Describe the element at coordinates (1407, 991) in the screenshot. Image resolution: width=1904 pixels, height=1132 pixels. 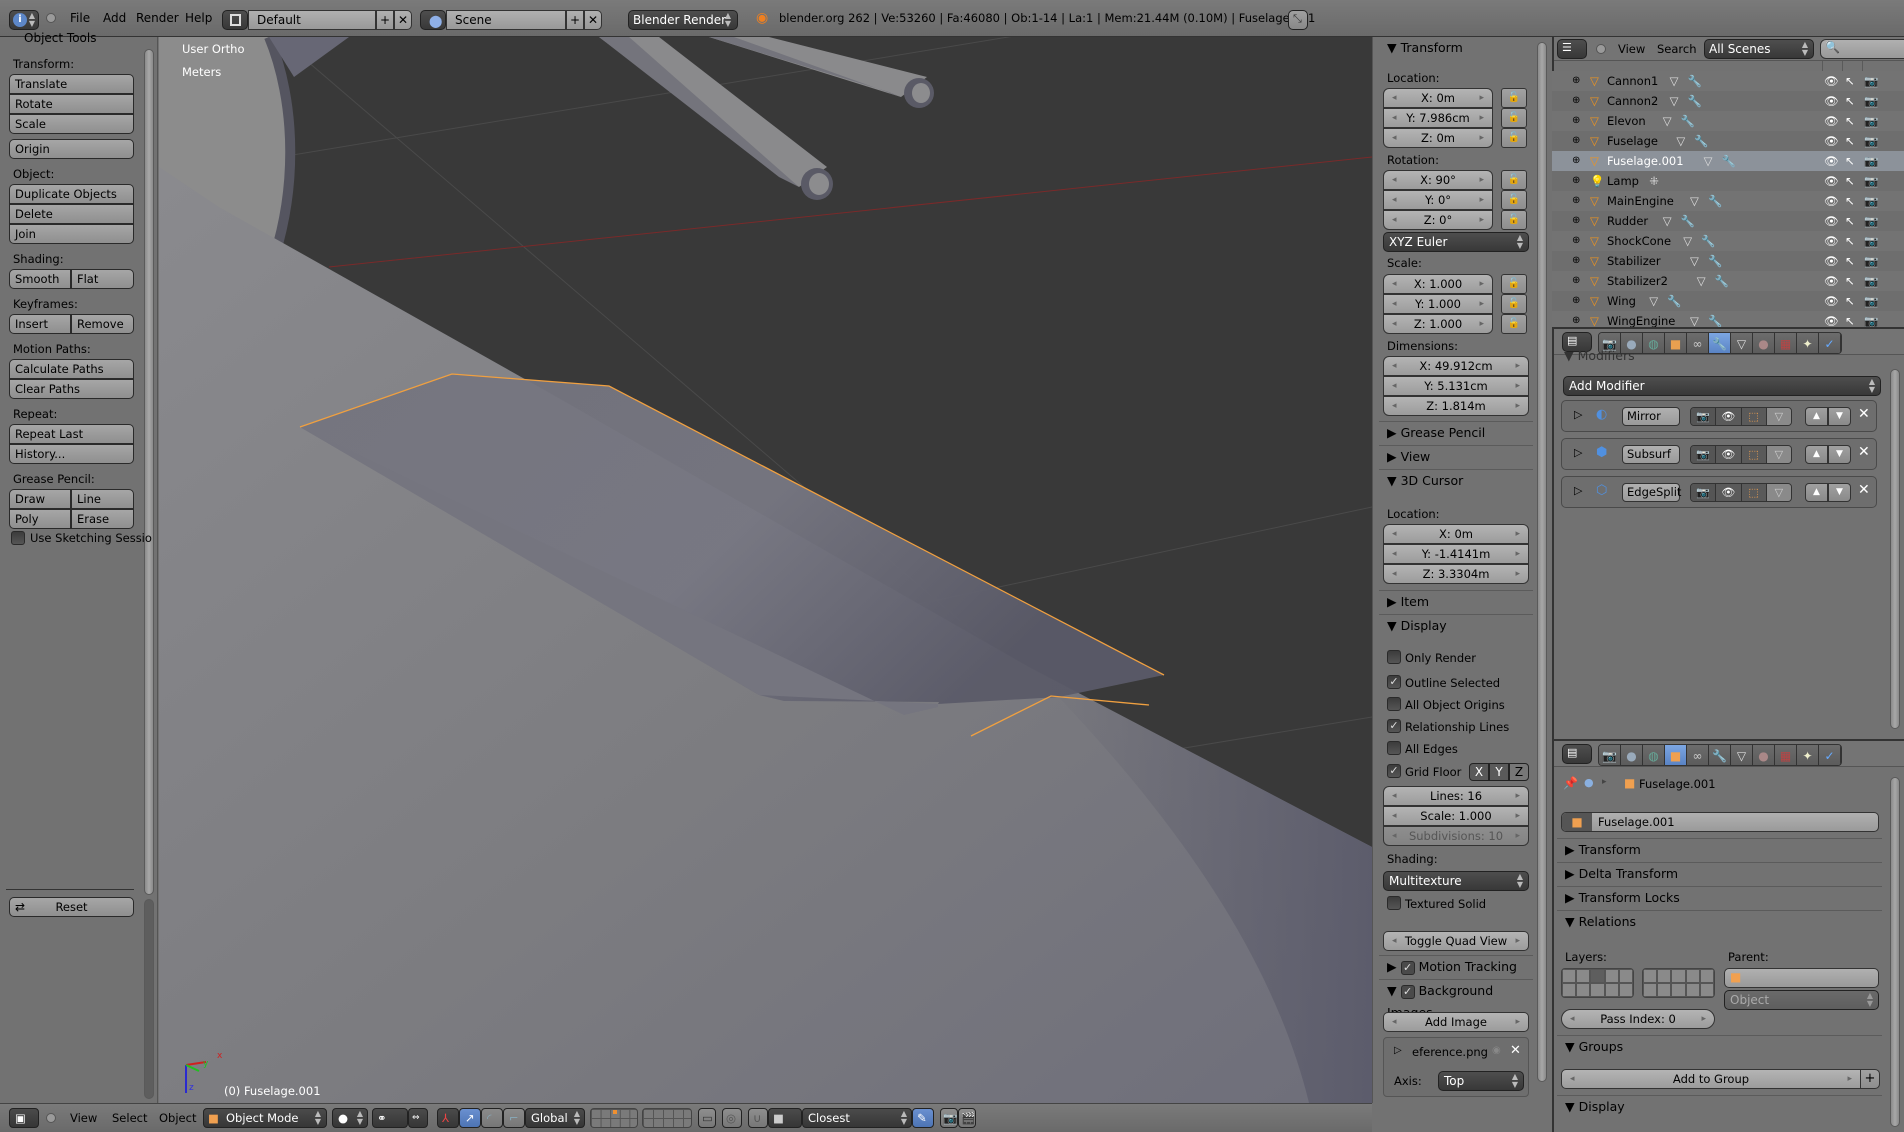
I see `background-images-checkbox: ✓` at that location.